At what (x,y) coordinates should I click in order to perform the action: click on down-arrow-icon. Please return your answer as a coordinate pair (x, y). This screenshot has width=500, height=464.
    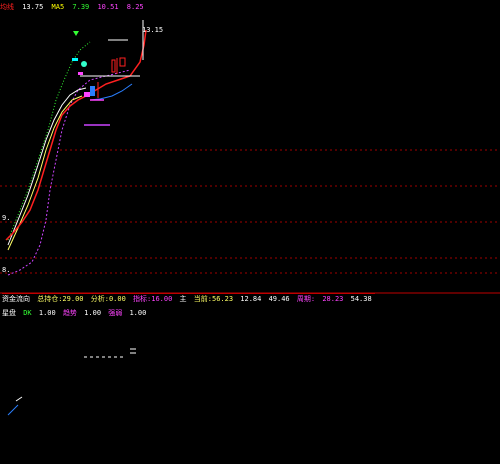
    Looking at the image, I should click on (76, 33).